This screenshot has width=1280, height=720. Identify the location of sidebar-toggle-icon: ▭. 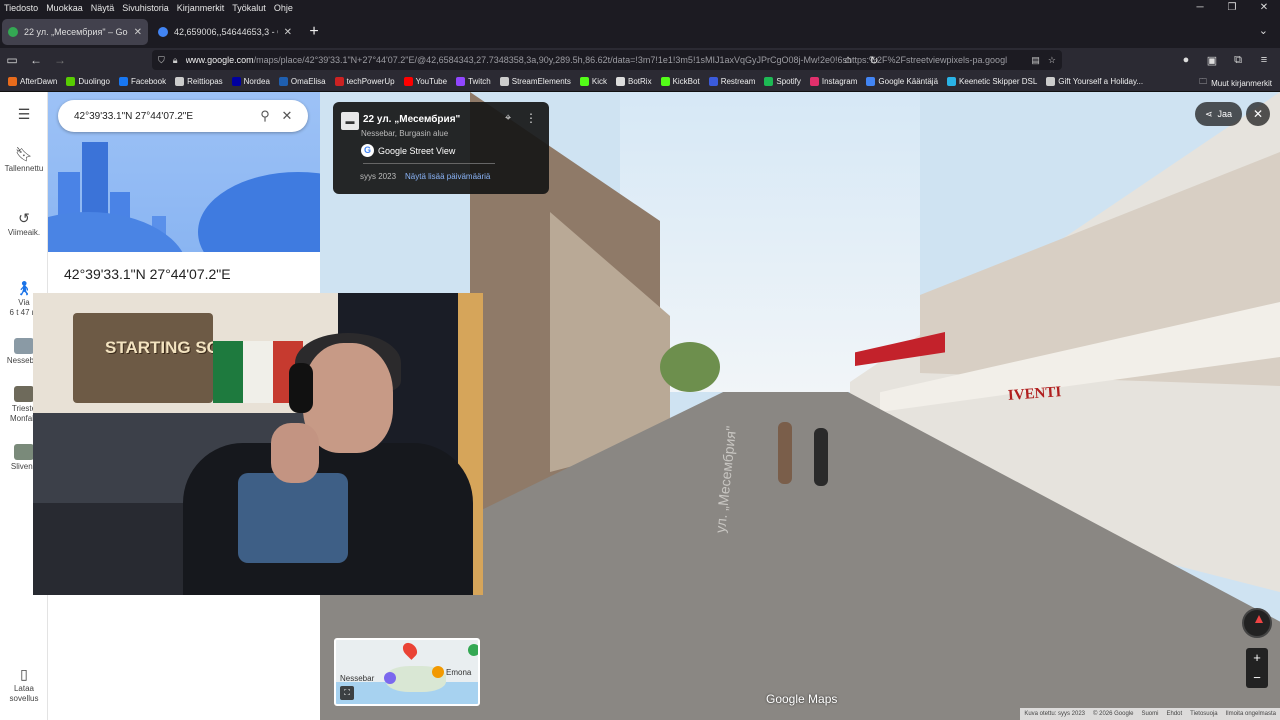
(12, 60).